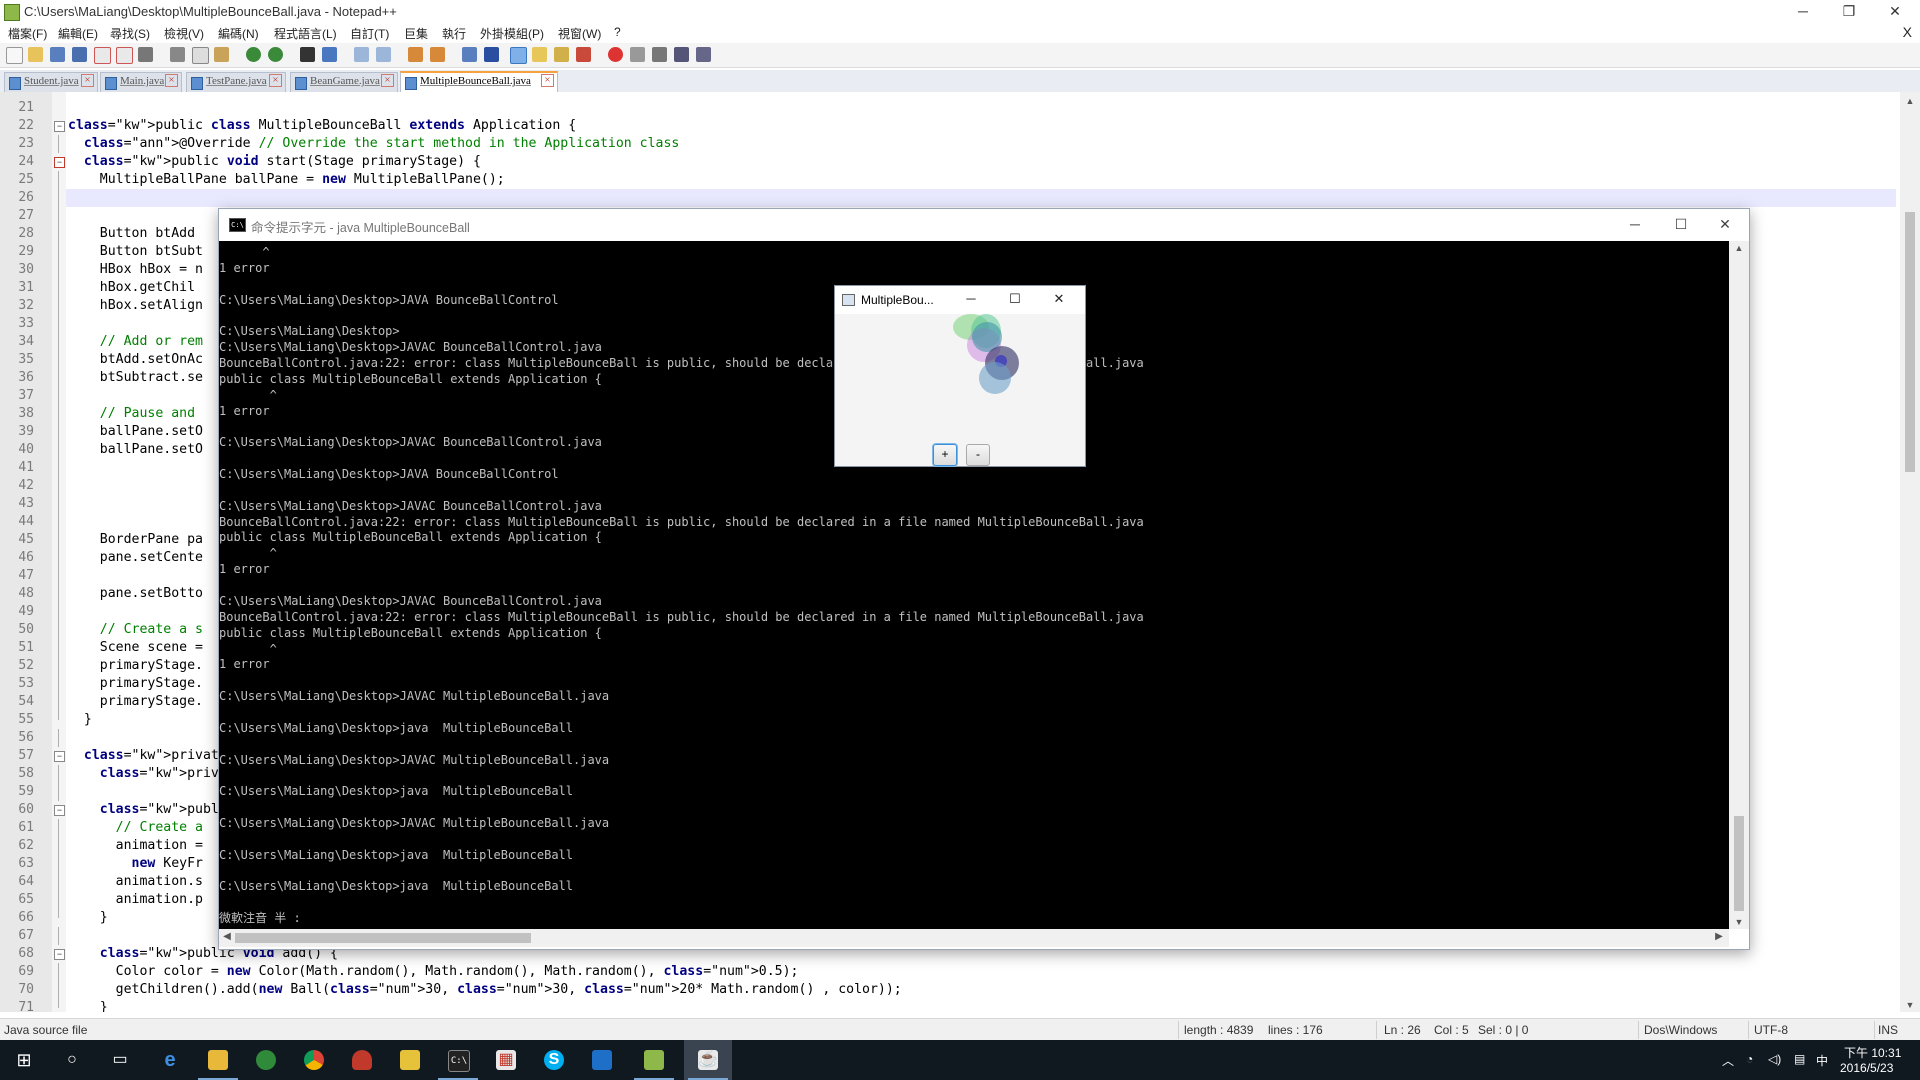 This screenshot has width=1920, height=1080. I want to click on npp-maximize-button: ❐, so click(1849, 12).